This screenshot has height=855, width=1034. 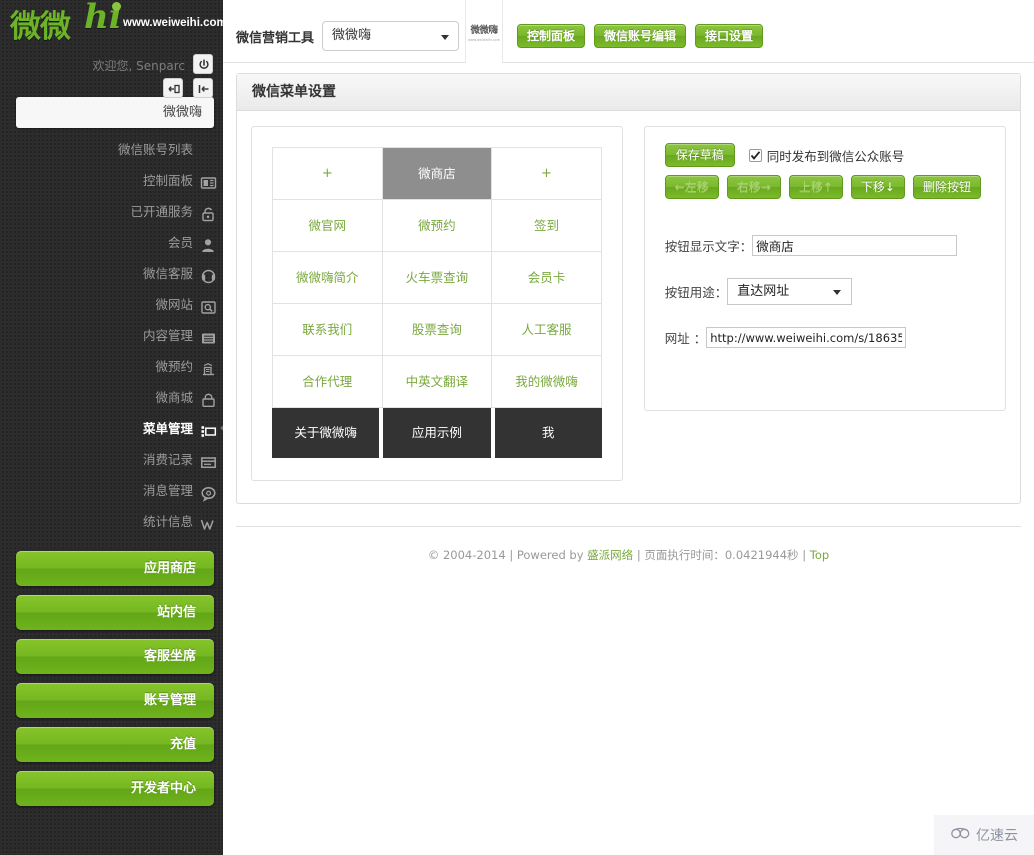 I want to click on menu-cell: 人工客服, so click(x=546, y=330).